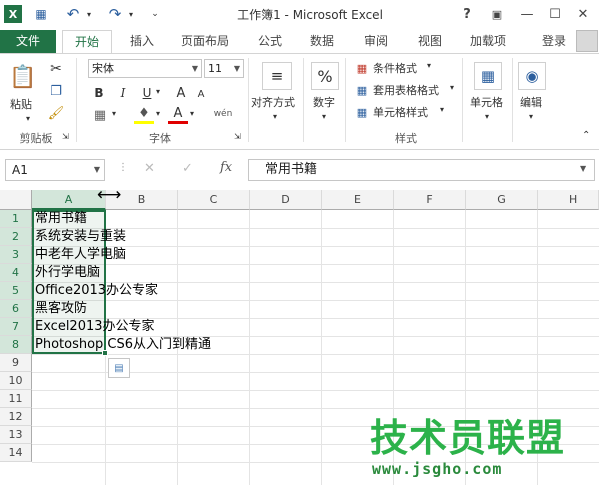 This screenshot has width=599, height=485. What do you see at coordinates (28, 41) in the screenshot?
I see `tab-file: 文件` at bounding box center [28, 41].